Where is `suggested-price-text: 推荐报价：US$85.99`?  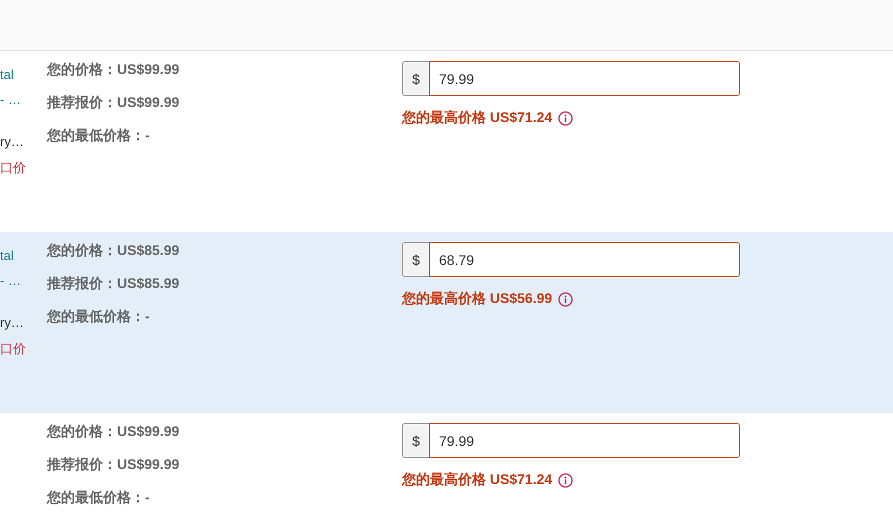
suggested-price-text: 推荐报价：US$85.99 is located at coordinates (113, 283).